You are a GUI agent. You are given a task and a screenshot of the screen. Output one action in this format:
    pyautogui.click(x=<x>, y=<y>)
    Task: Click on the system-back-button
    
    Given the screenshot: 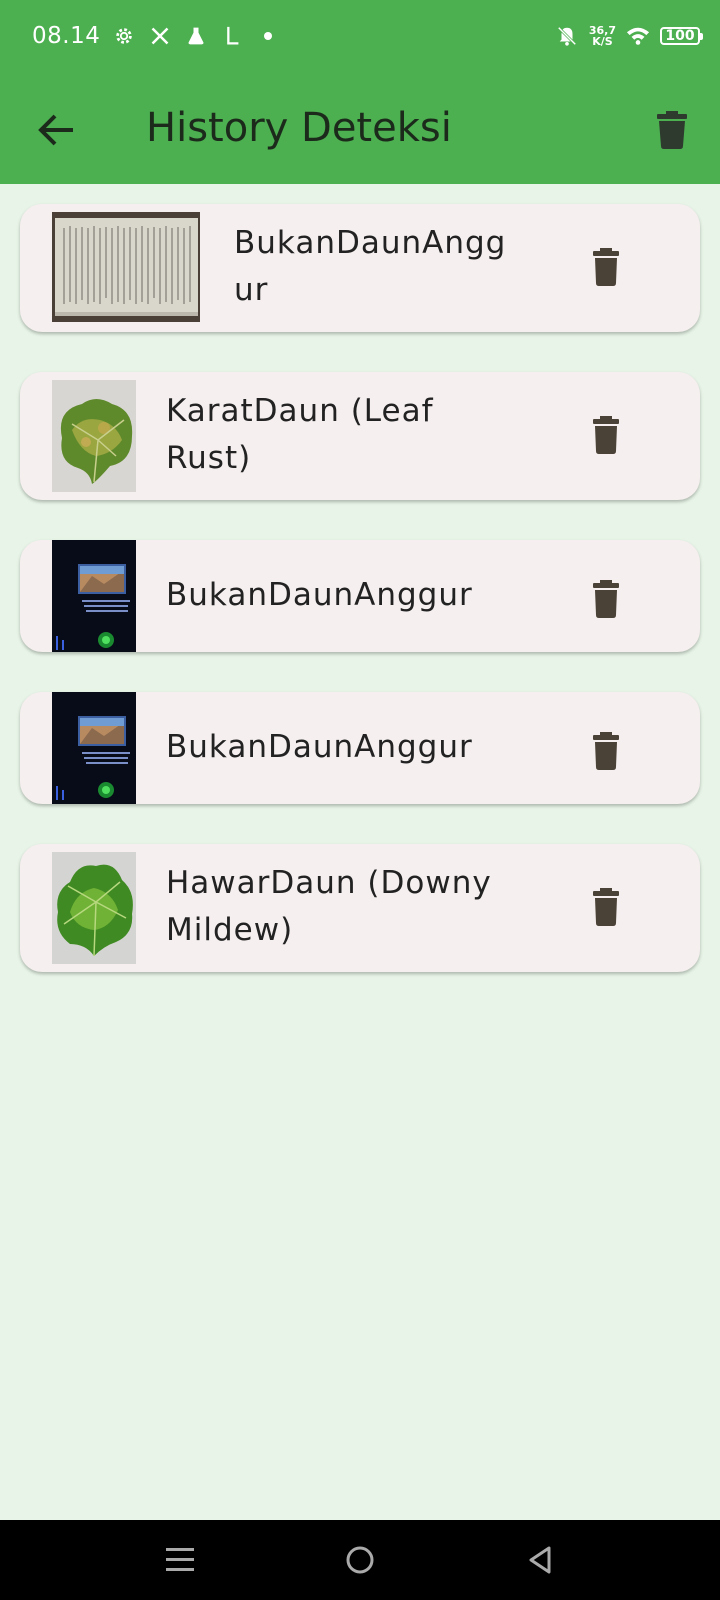 What is the action you would take?
    pyautogui.click(x=540, y=1560)
    